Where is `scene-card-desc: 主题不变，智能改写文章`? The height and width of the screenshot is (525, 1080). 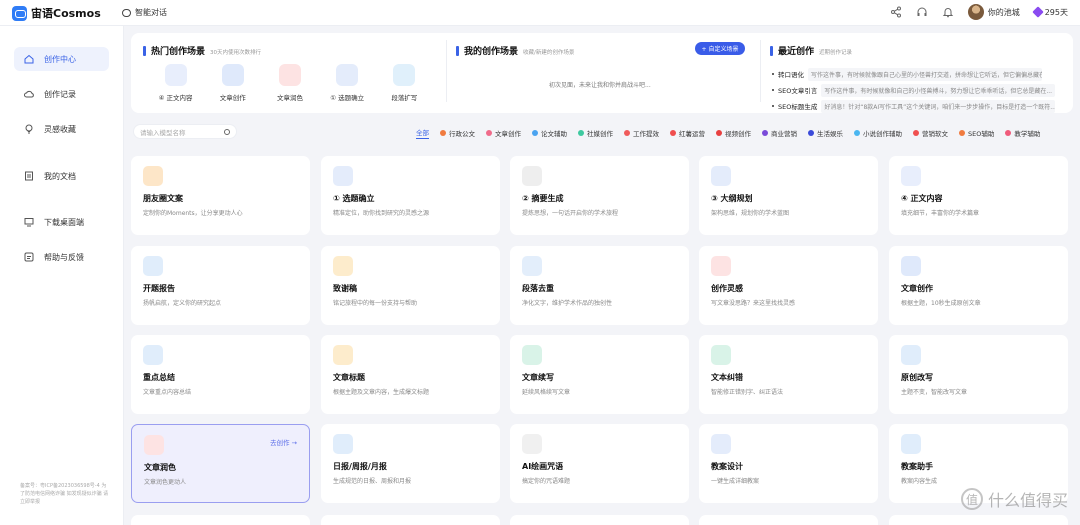 scene-card-desc: 主题不变，智能改写文章 is located at coordinates (934, 392).